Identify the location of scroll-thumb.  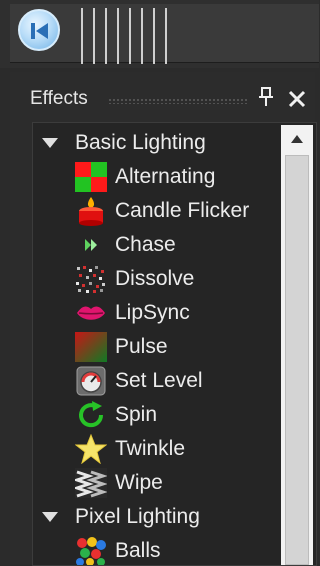
(297, 360).